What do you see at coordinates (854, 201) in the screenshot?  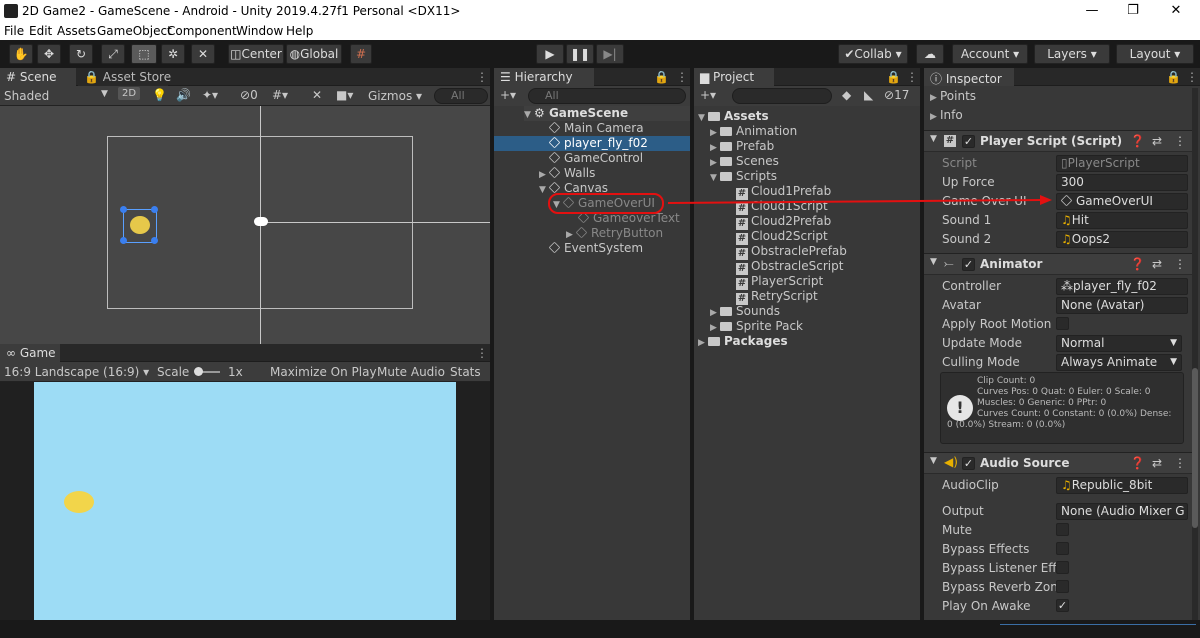 I see `annotation-arrow-line` at bounding box center [854, 201].